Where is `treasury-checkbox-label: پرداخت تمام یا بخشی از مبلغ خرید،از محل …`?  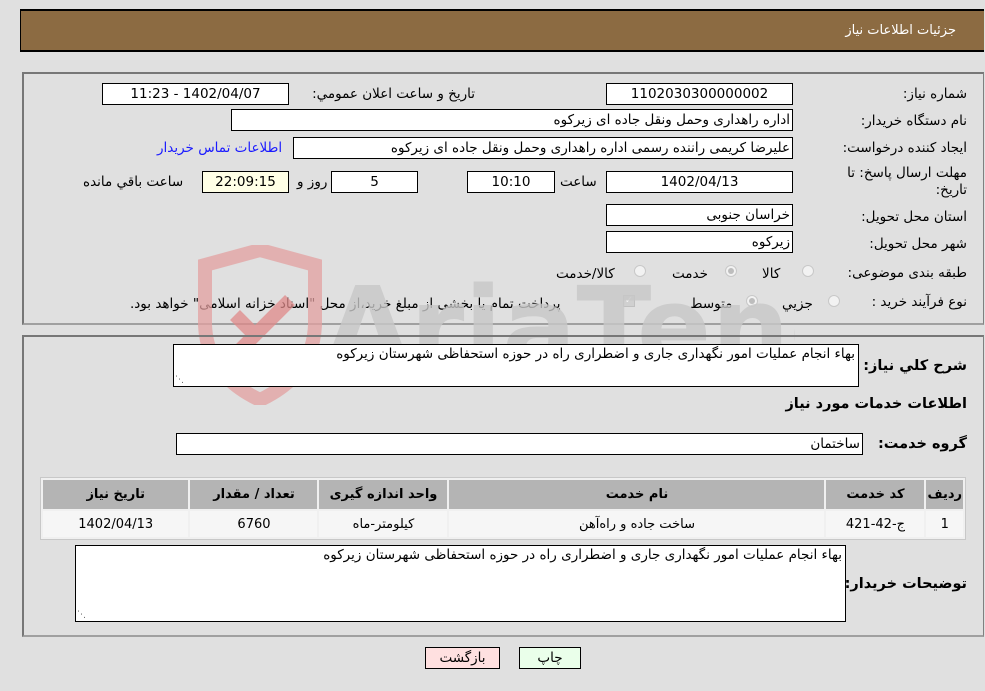
treasury-checkbox-label: پرداخت تمام یا بخشی از مبلغ خرید،از محل … is located at coordinates (345, 304).